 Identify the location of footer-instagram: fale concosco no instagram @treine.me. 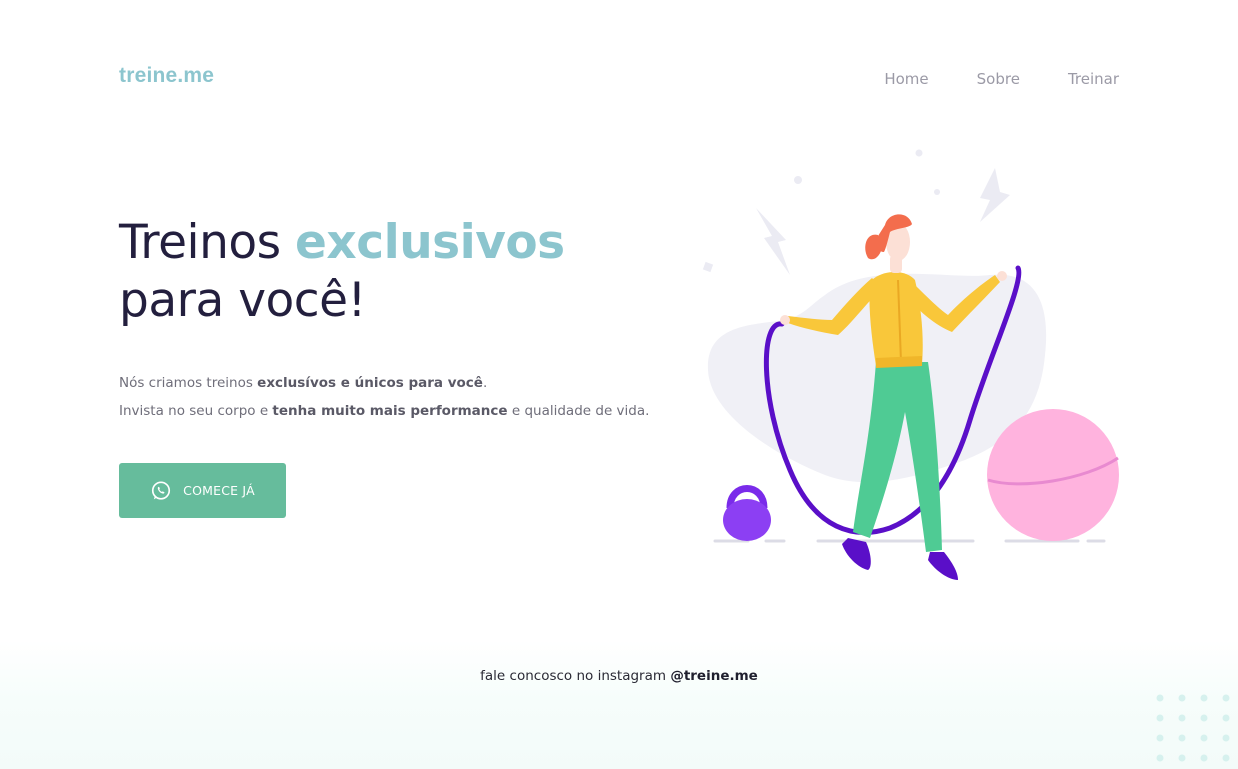
(619, 676).